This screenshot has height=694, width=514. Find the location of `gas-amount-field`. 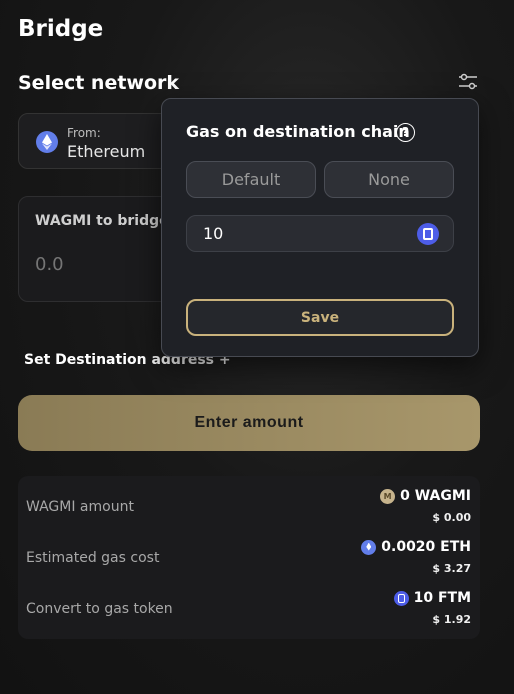

gas-amount-field is located at coordinates (320, 233).